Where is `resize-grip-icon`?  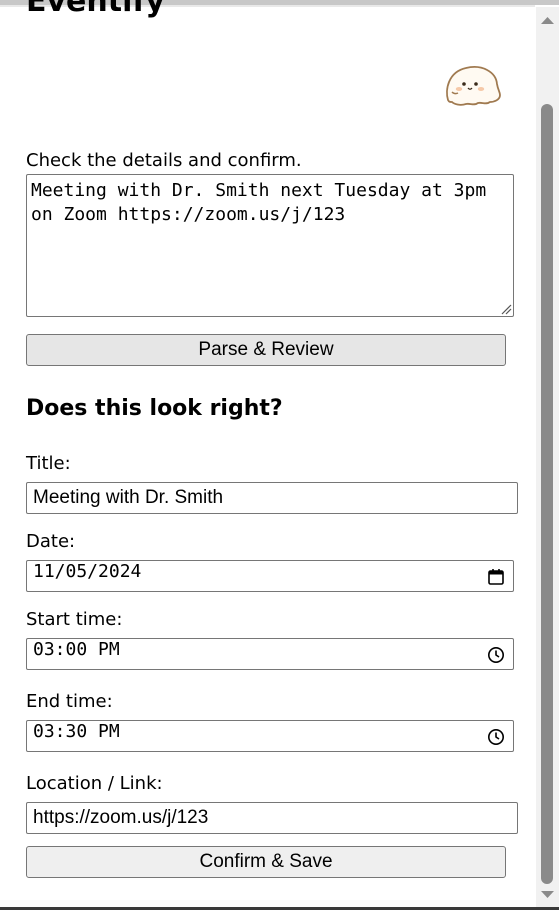 resize-grip-icon is located at coordinates (505, 308).